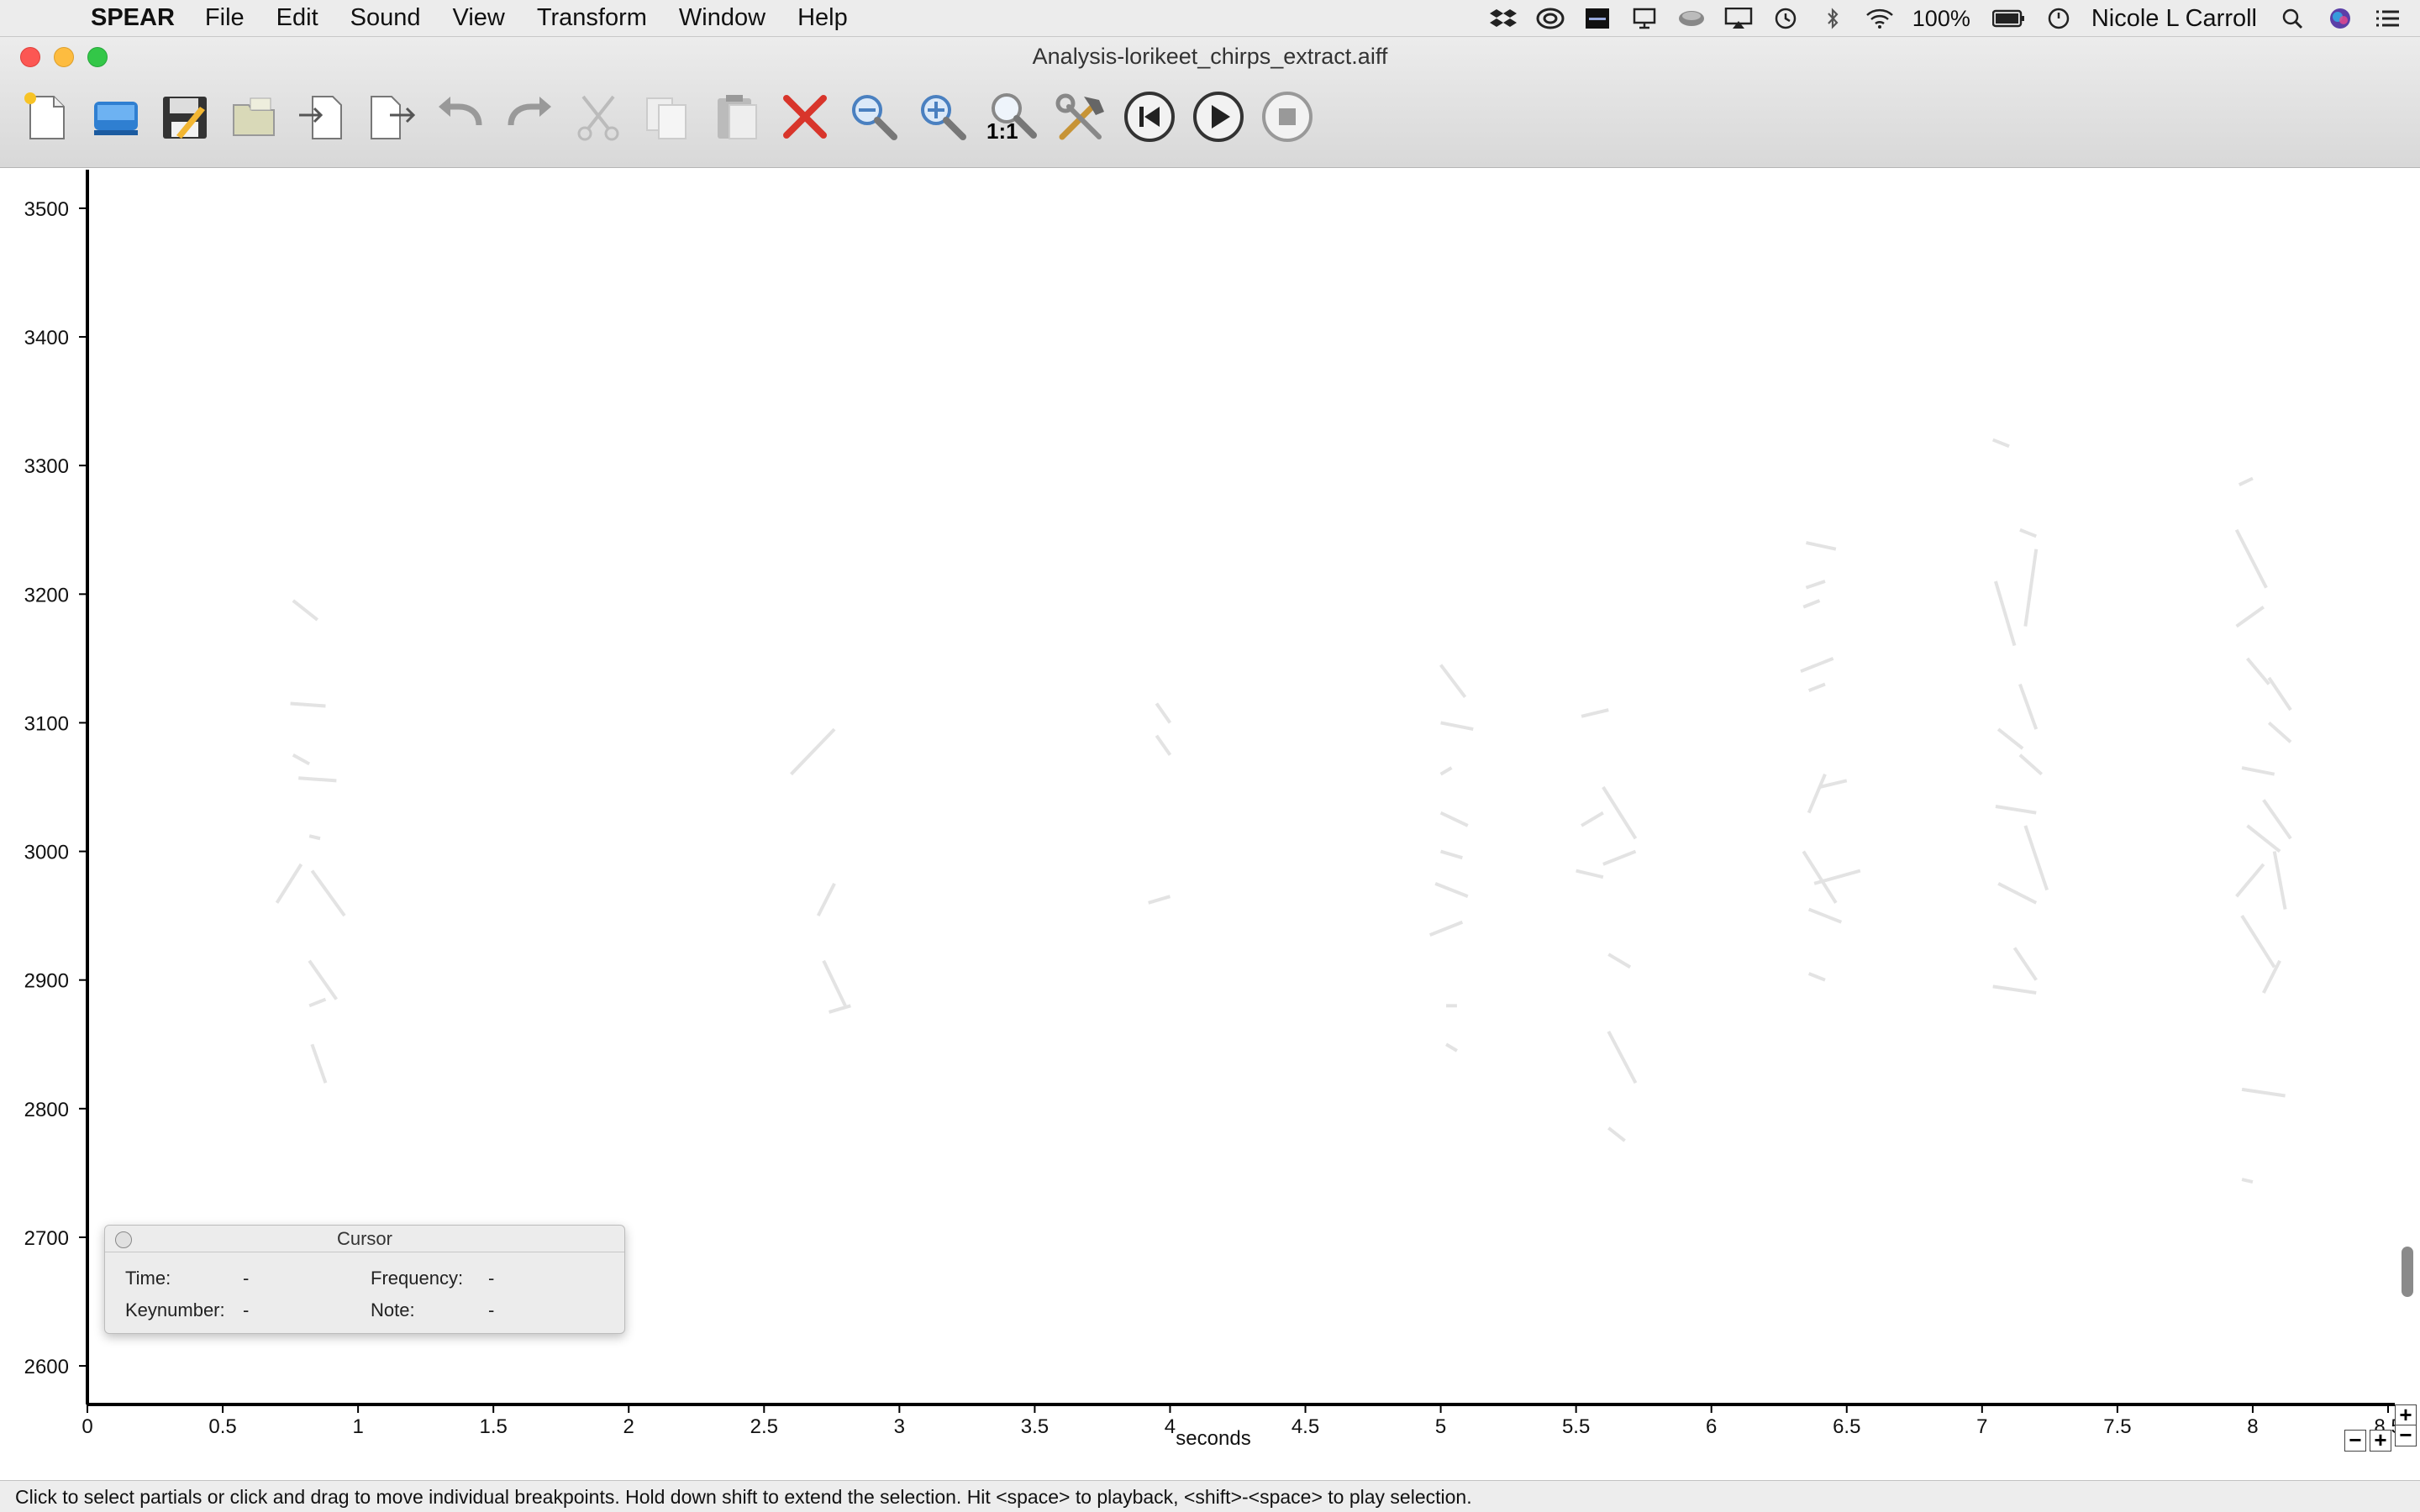  I want to click on menu-file: File, so click(225, 18).